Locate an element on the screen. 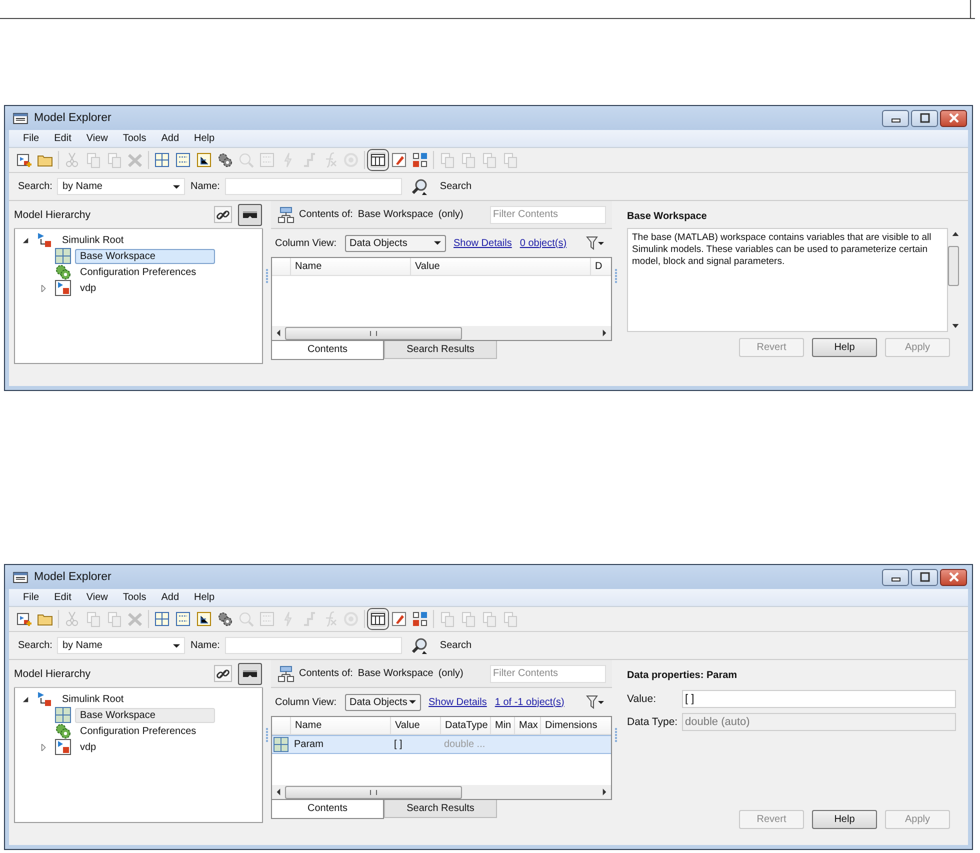  field-label: Value: is located at coordinates (642, 698).